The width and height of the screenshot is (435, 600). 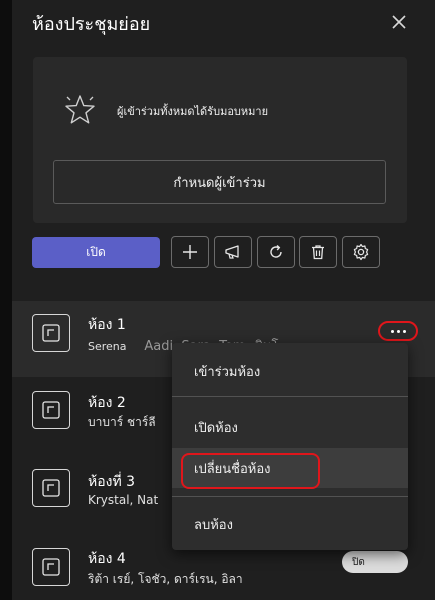 I want to click on close-button, so click(x=399, y=22).